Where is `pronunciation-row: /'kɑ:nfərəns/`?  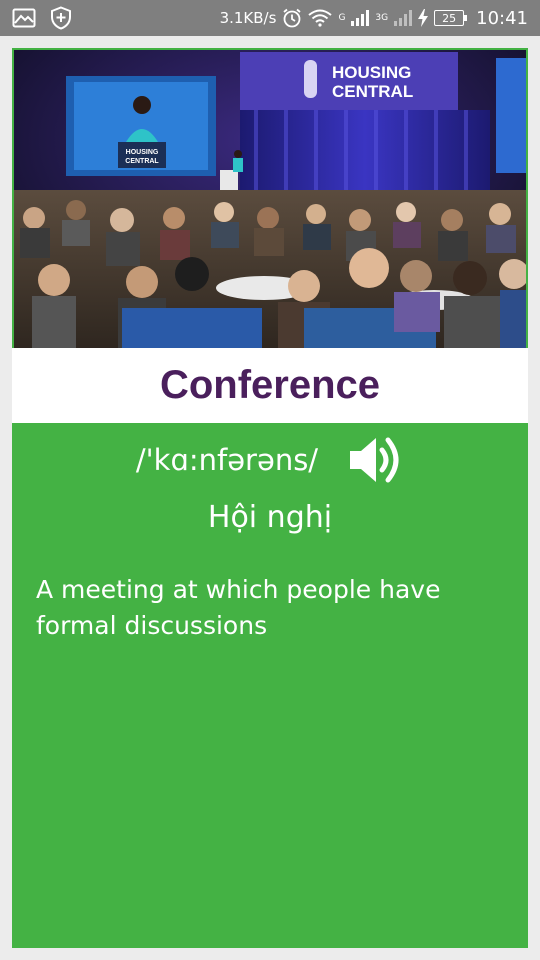
pronunciation-row: /'kɑ:nfərəns/ is located at coordinates (270, 460).